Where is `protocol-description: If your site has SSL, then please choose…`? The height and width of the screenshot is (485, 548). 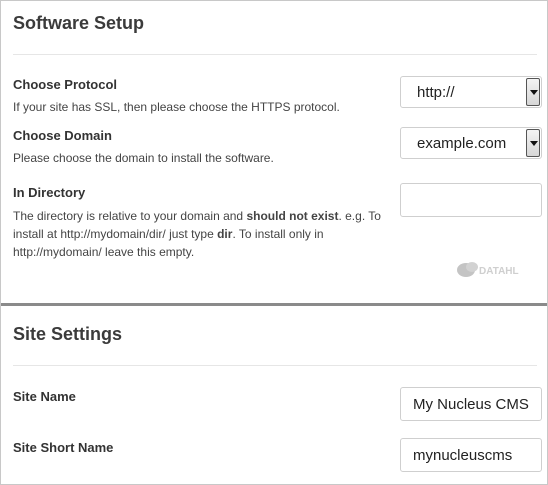 protocol-description: If your site has SSL, then please choose… is located at coordinates (176, 107).